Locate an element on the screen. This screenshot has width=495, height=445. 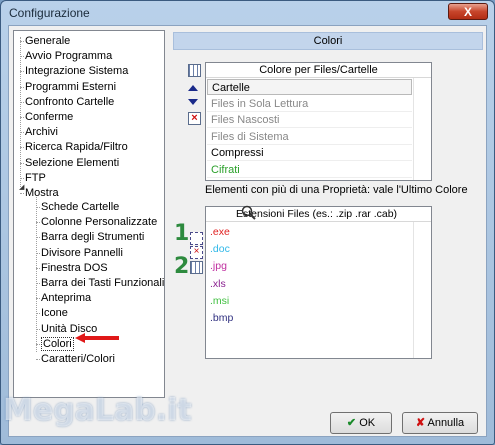
tree-item-label: Conferme is located at coordinates (49, 117).